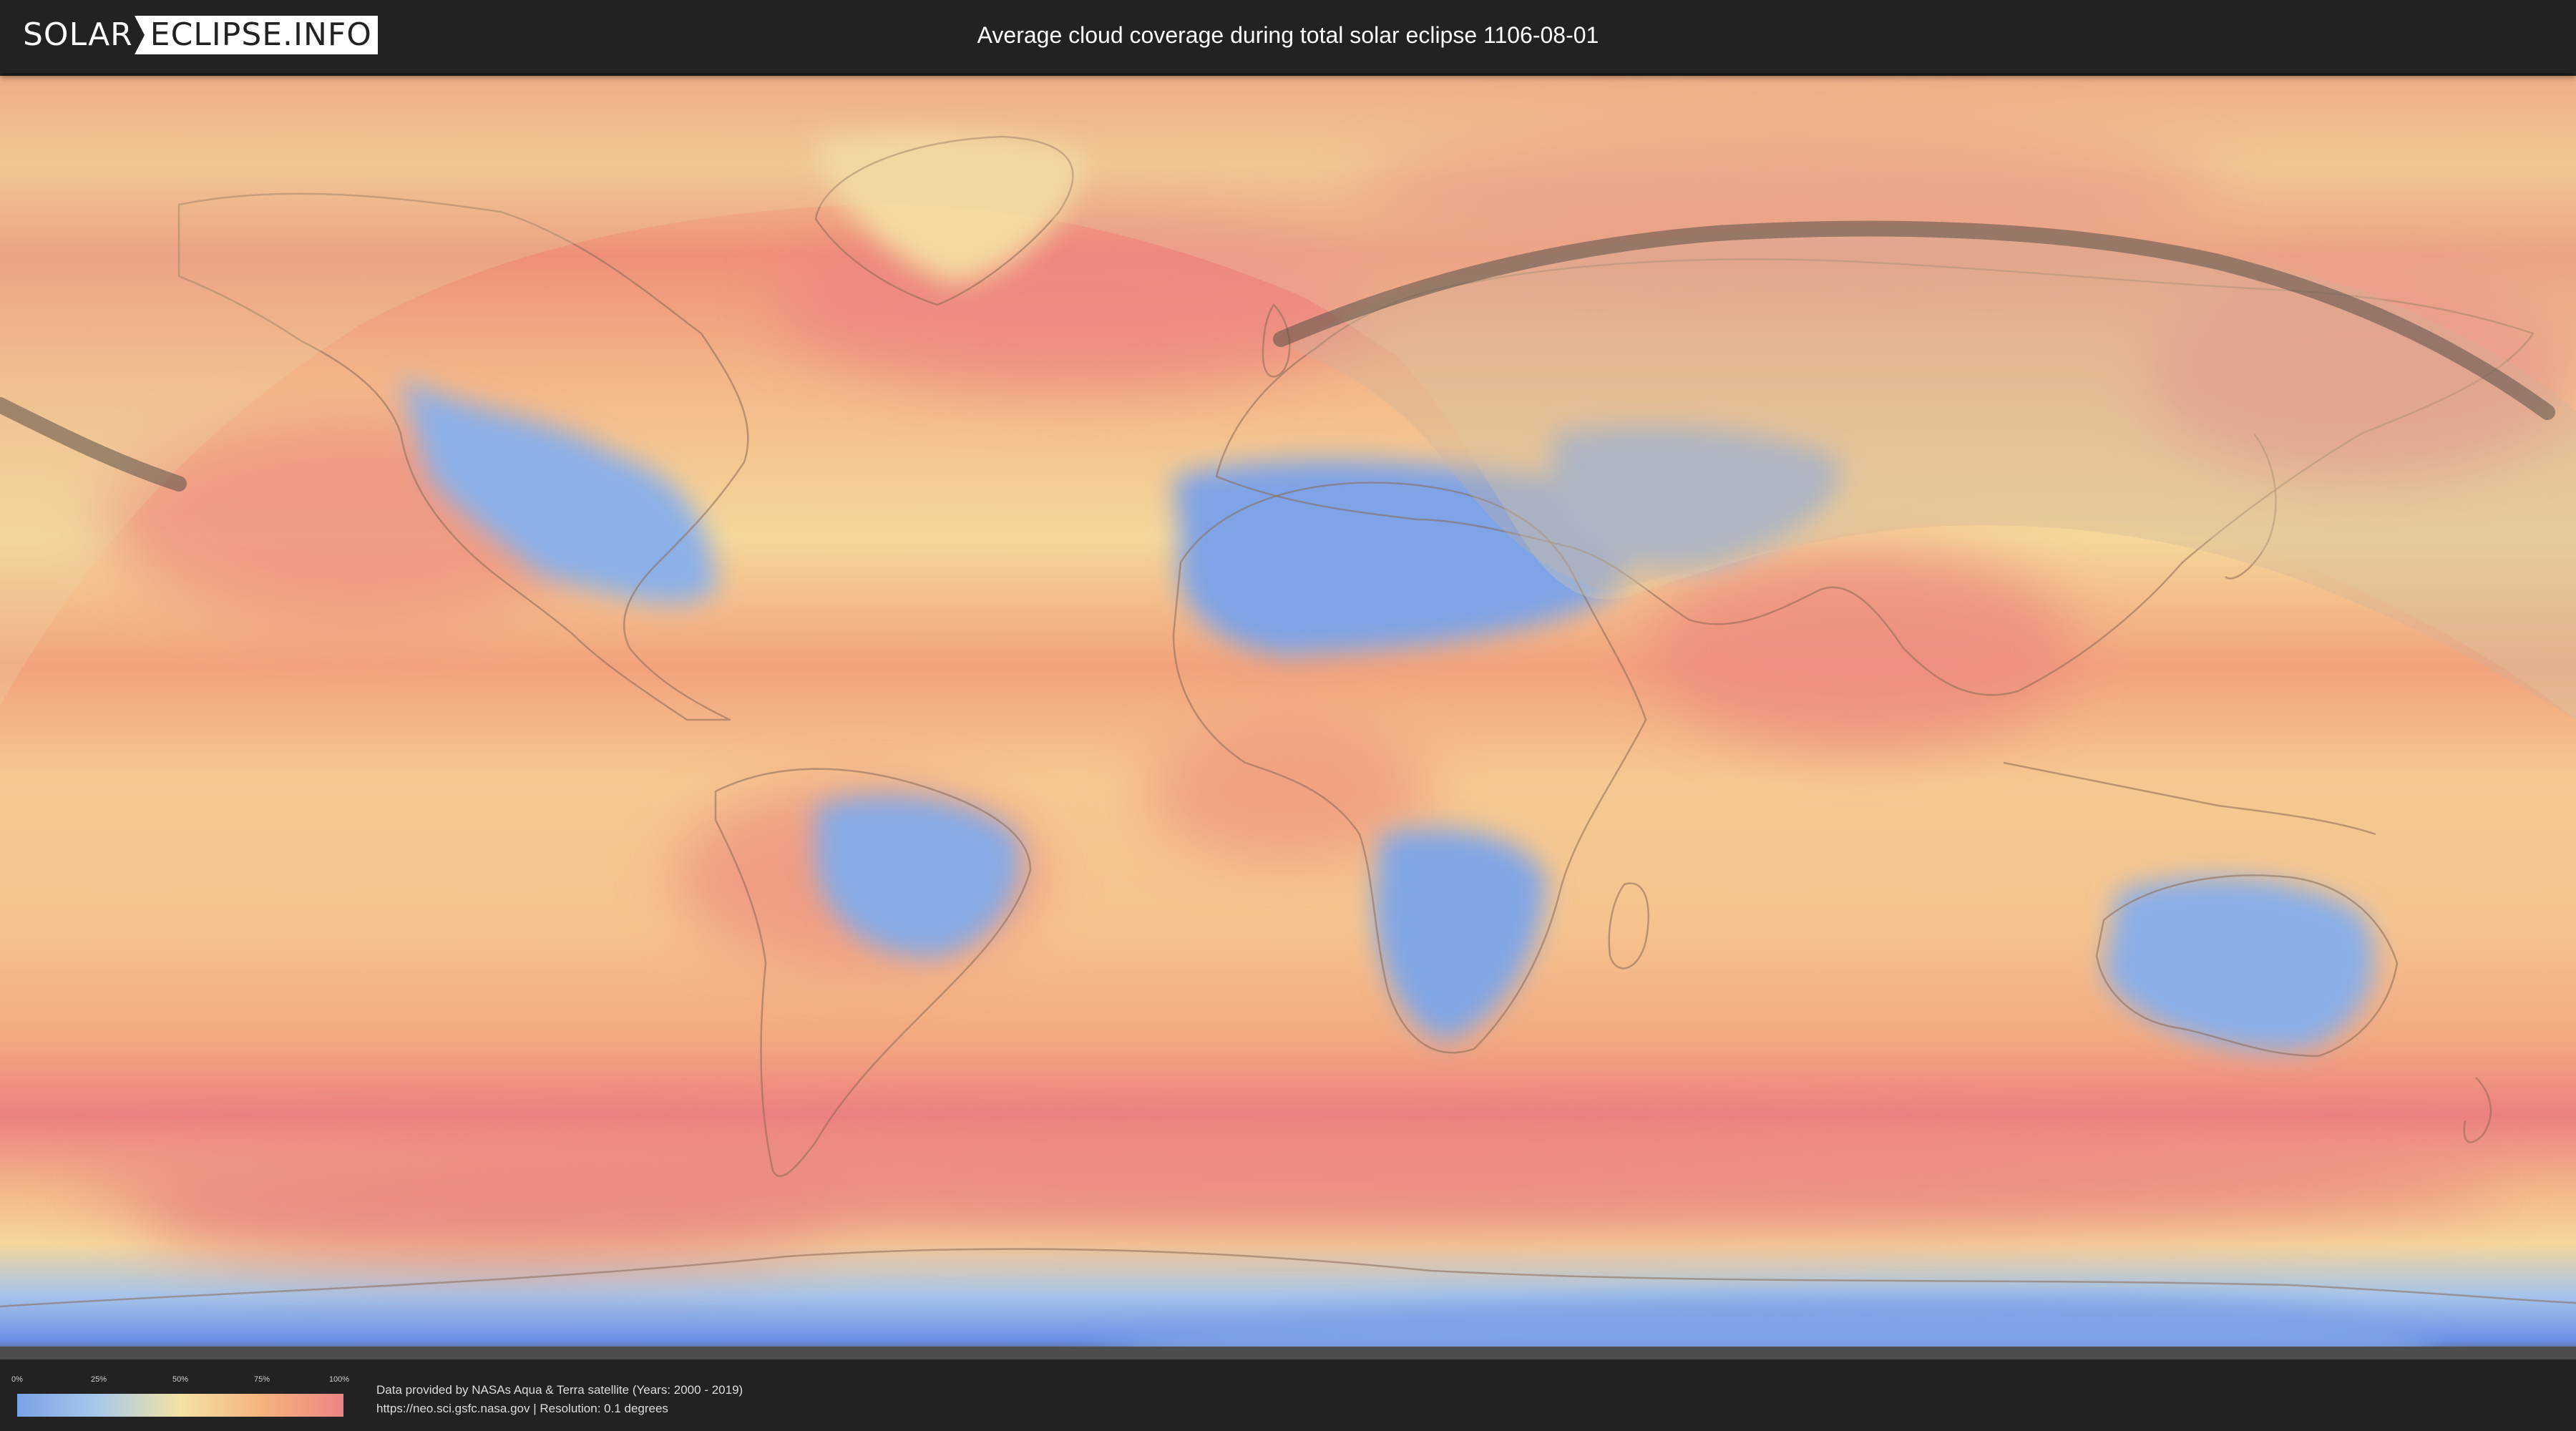 Image resolution: width=2576 pixels, height=1431 pixels. Describe the element at coordinates (17, 1379) in the screenshot. I see `legend-tick-0: 0%` at that location.